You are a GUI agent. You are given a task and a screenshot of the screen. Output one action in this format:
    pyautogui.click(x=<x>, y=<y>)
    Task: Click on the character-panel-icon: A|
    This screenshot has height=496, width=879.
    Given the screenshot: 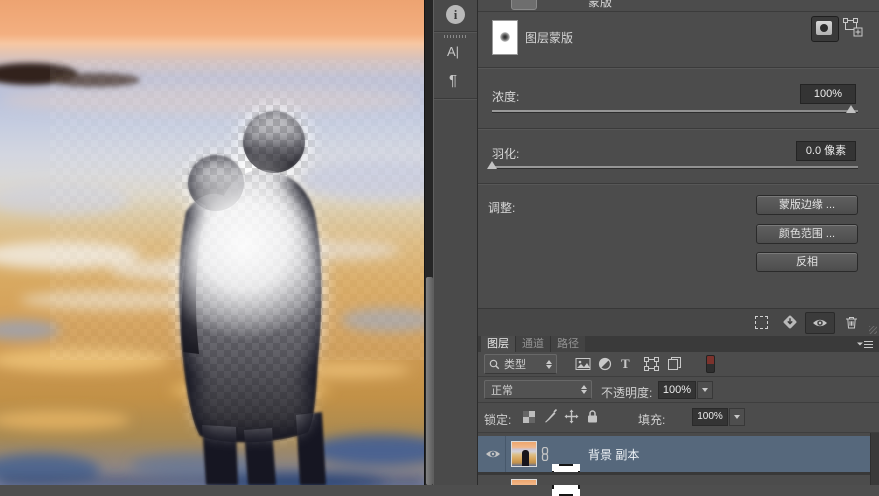 What is the action you would take?
    pyautogui.click(x=453, y=51)
    